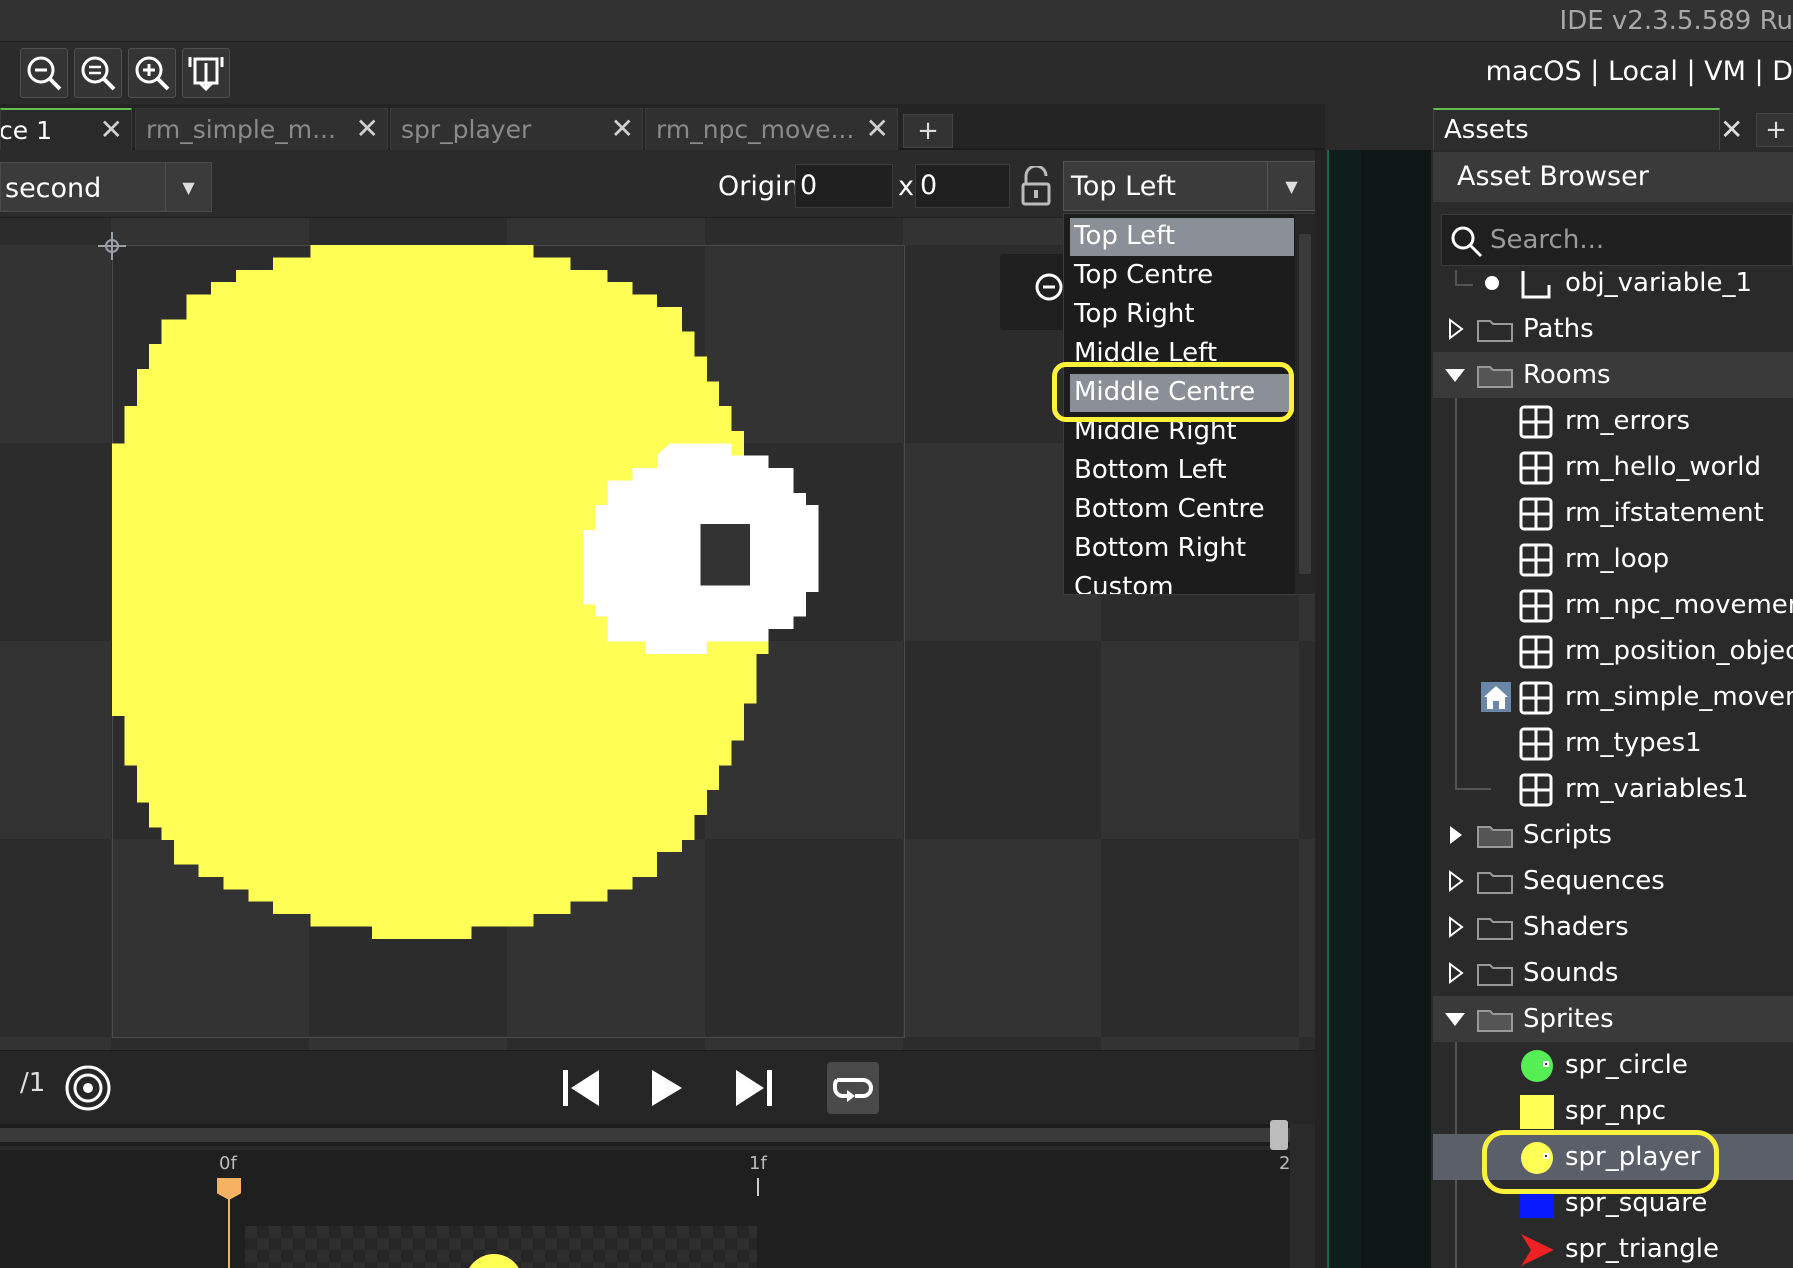  I want to click on origin-option-top-right: Top Right, so click(1182, 315).